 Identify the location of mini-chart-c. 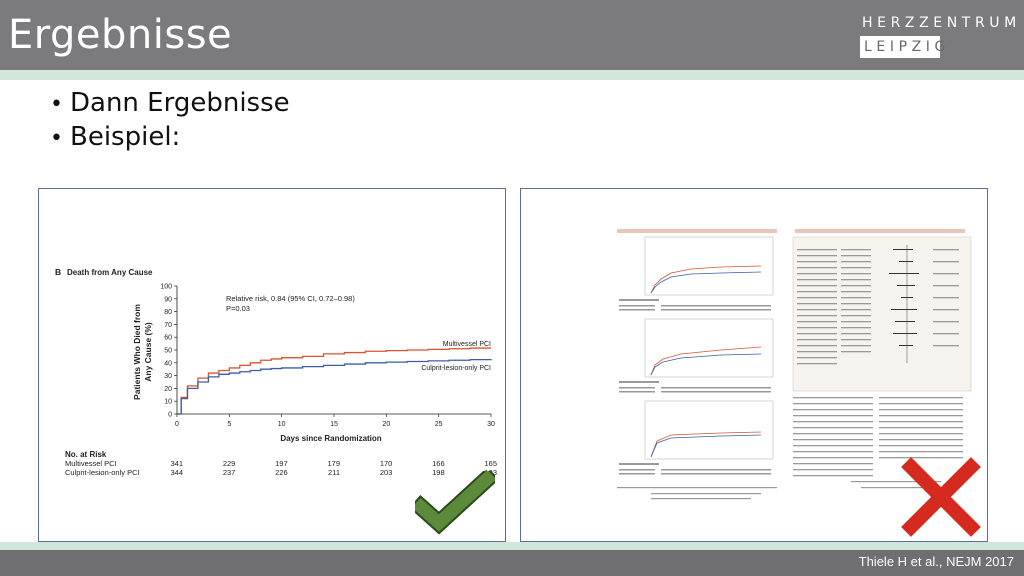
(709, 430).